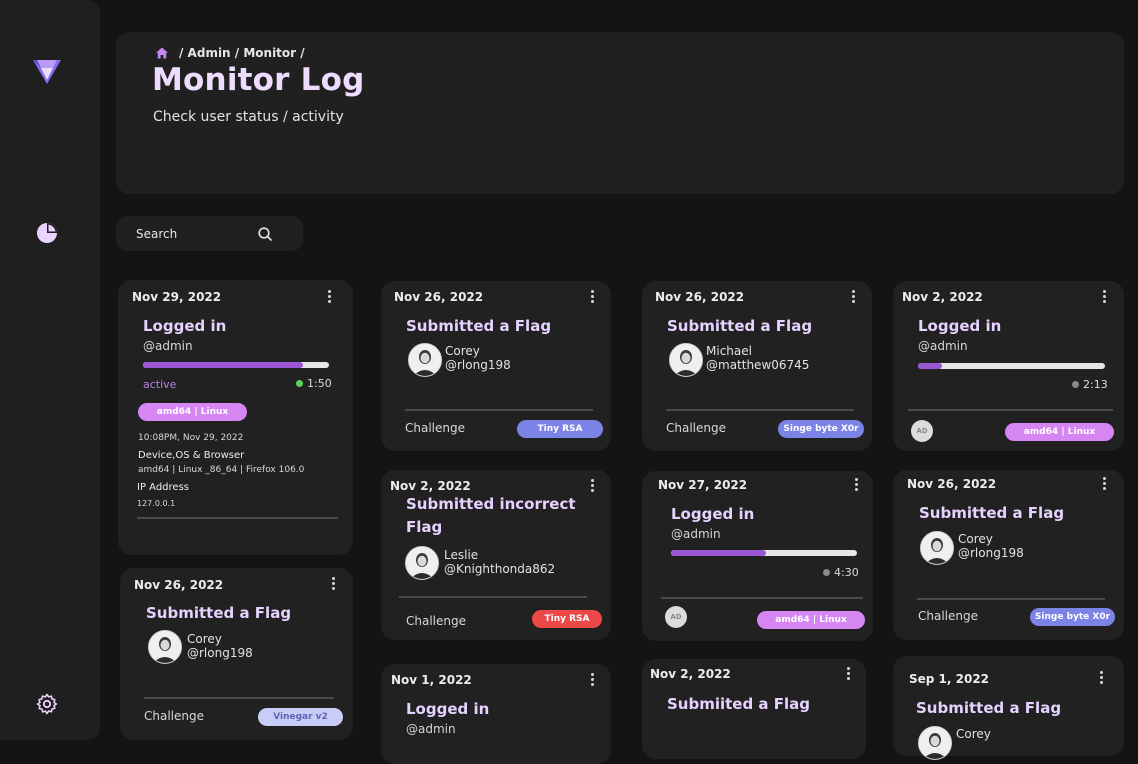 The width and height of the screenshot is (1138, 764). What do you see at coordinates (496, 714) in the screenshot?
I see `activity-card: Nov 1, 2022 Logged in @admin` at bounding box center [496, 714].